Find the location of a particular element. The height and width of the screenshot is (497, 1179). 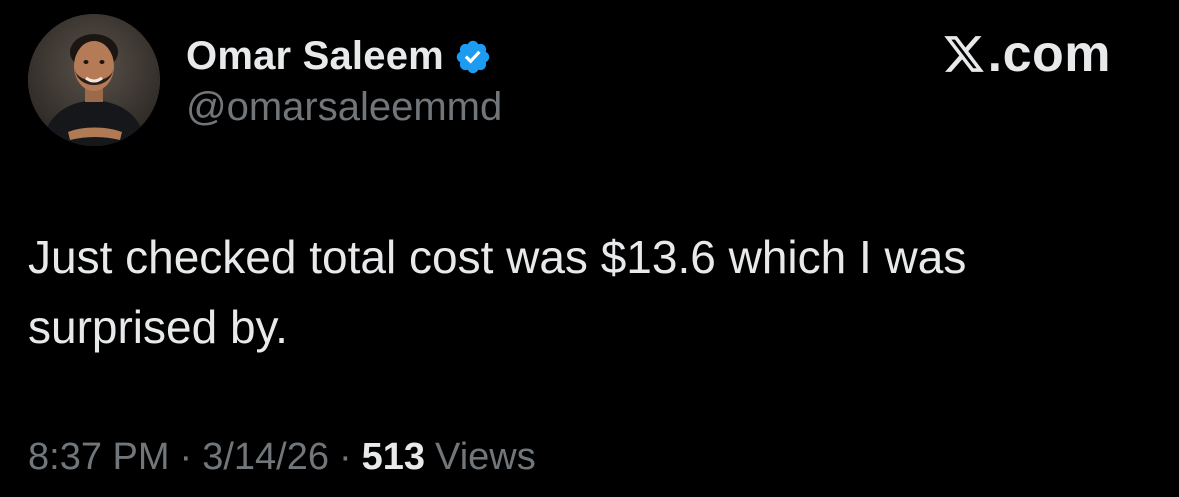

tweet-header: Omar Saleem @omarsaleemmd is located at coordinates (265, 80).